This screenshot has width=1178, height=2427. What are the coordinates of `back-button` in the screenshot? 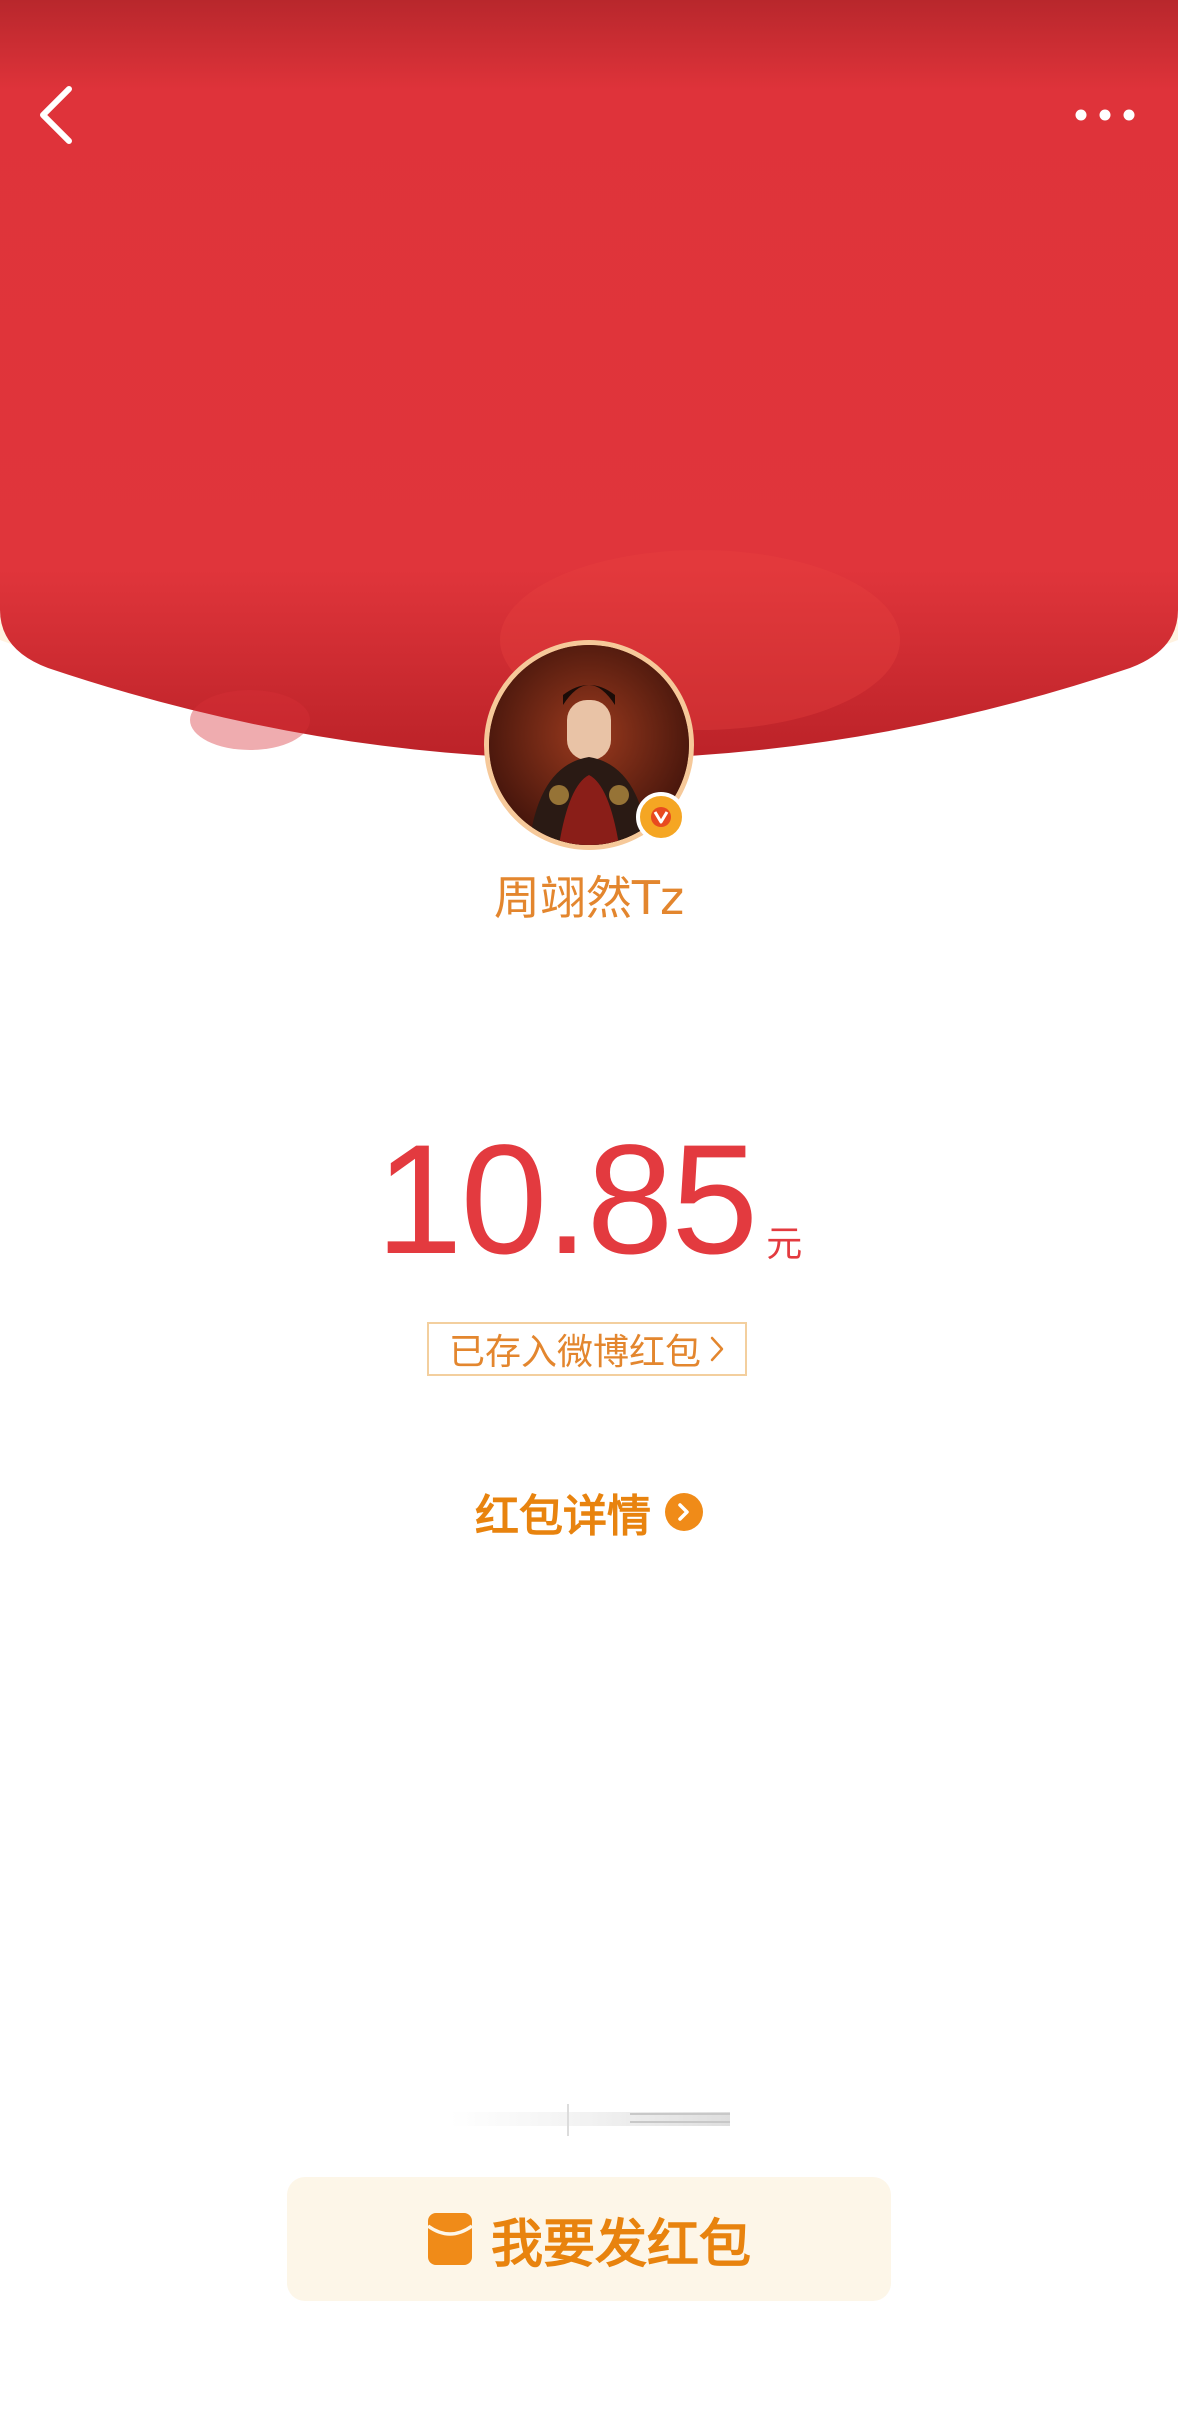 It's located at (55, 115).